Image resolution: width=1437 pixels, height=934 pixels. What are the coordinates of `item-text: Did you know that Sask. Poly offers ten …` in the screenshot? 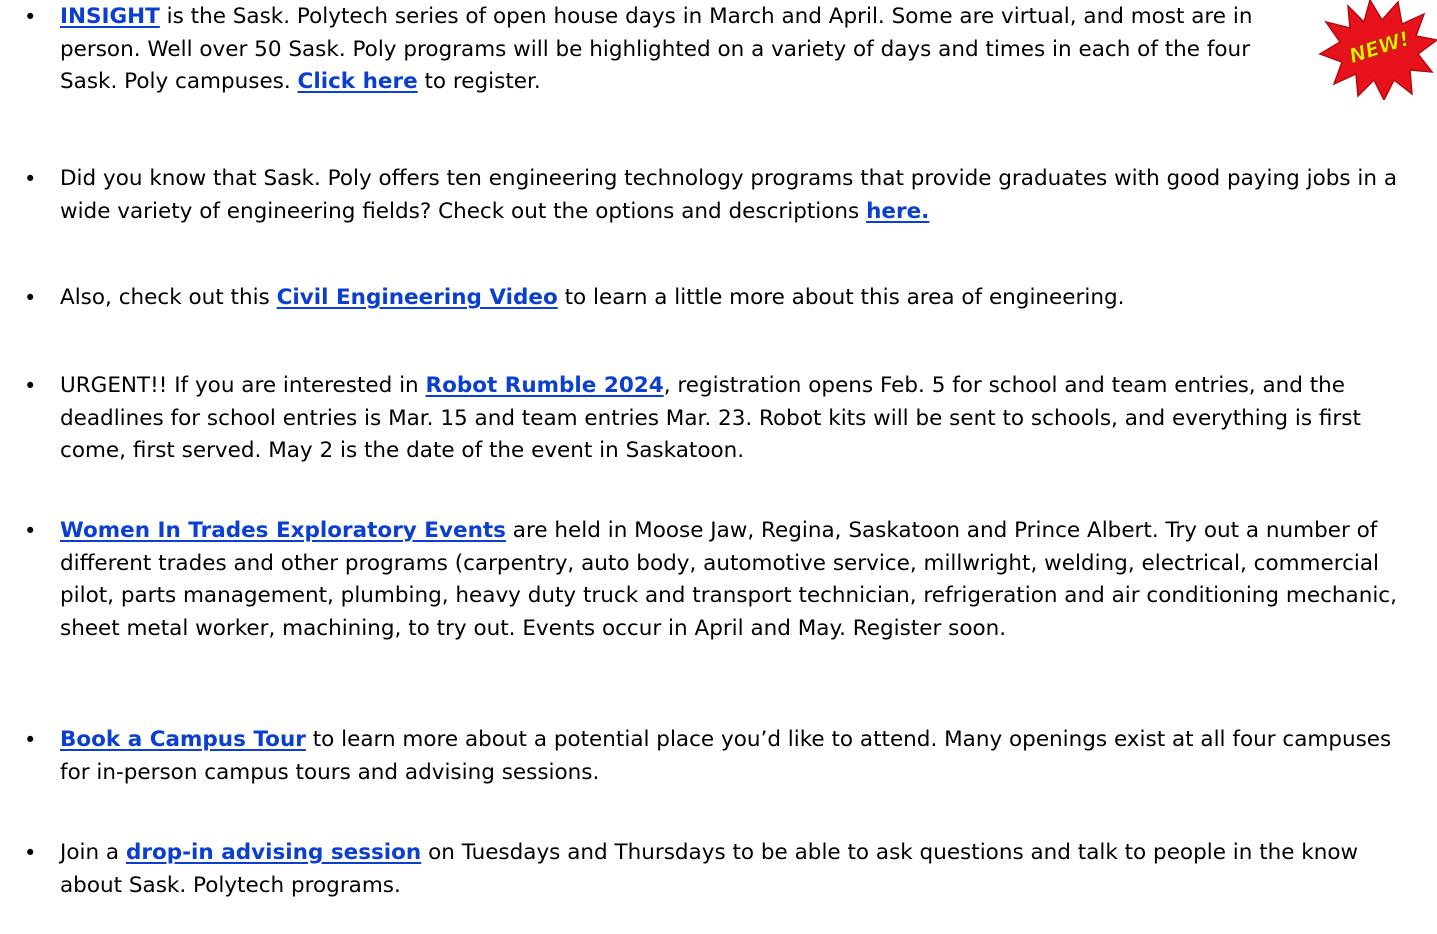 It's located at (729, 195).